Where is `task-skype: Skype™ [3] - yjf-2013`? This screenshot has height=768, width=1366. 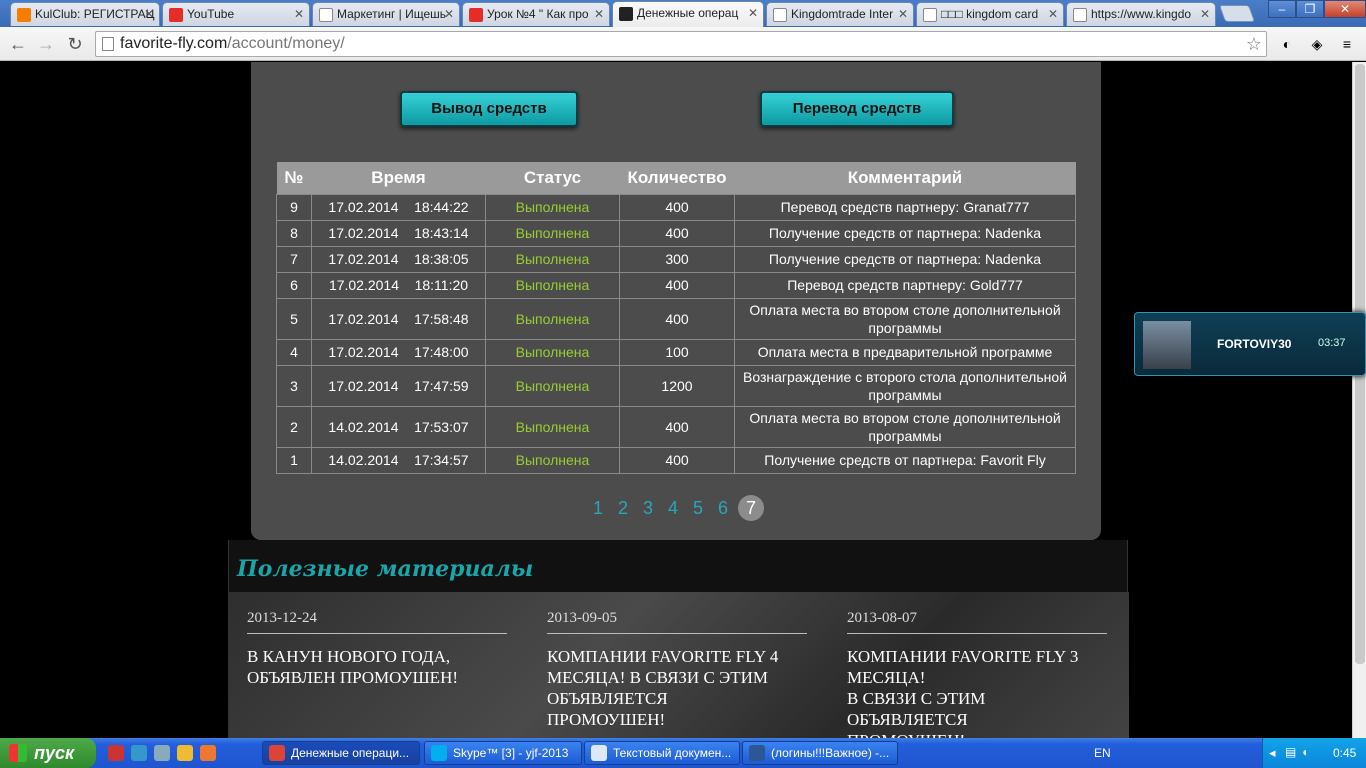 task-skype: Skype™ [3] - yjf-2013 is located at coordinates (503, 753).